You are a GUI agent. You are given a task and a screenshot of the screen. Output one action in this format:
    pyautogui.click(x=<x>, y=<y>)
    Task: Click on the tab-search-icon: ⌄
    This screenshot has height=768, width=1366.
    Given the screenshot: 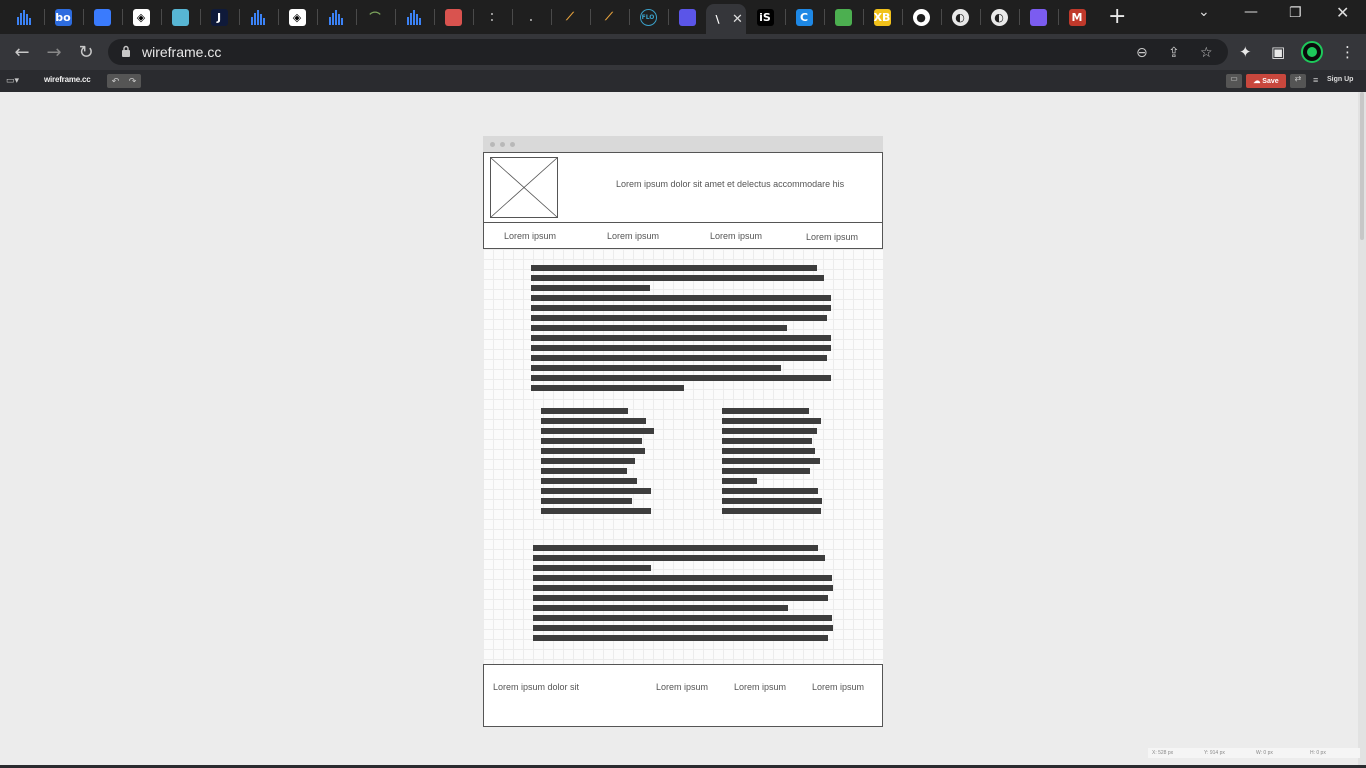 What is the action you would take?
    pyautogui.click(x=1204, y=12)
    